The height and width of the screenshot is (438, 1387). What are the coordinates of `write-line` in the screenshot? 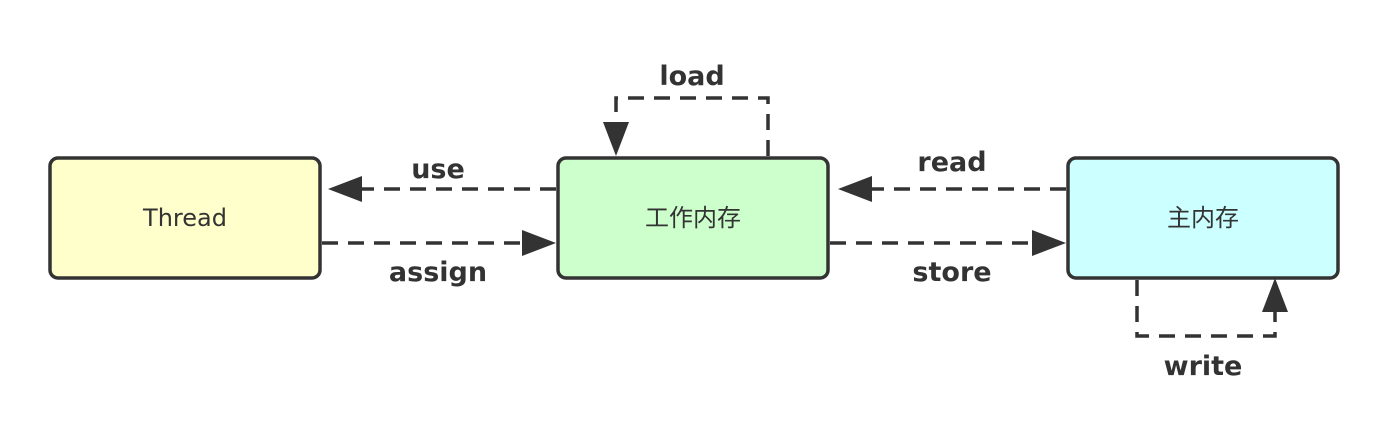 It's located at (1206, 309).